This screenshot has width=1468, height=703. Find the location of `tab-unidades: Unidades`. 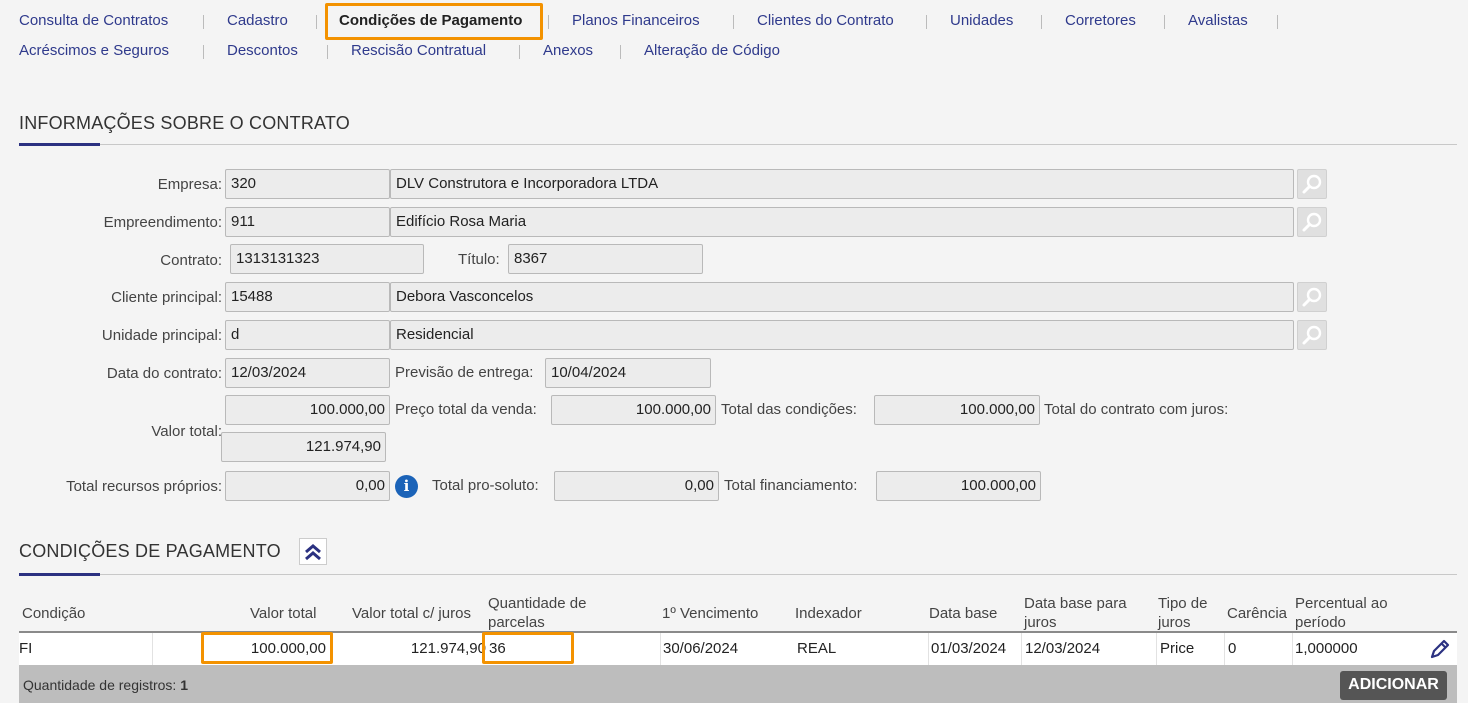

tab-unidades: Unidades is located at coordinates (981, 20).